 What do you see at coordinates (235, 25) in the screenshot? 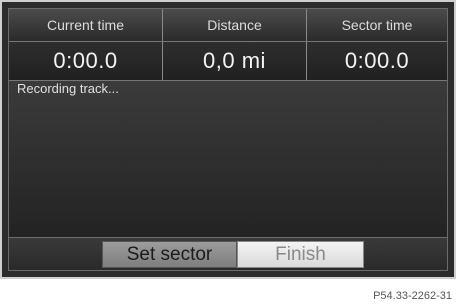
I see `distance-header: Distance` at bounding box center [235, 25].